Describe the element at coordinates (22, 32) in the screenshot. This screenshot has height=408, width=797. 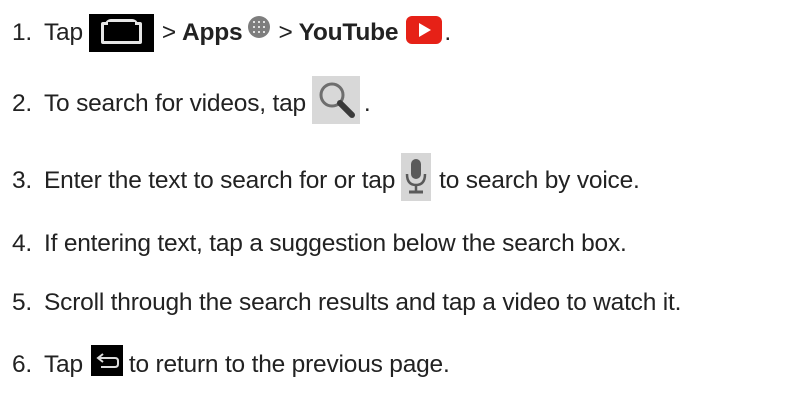
I see `step-number: 1.` at that location.